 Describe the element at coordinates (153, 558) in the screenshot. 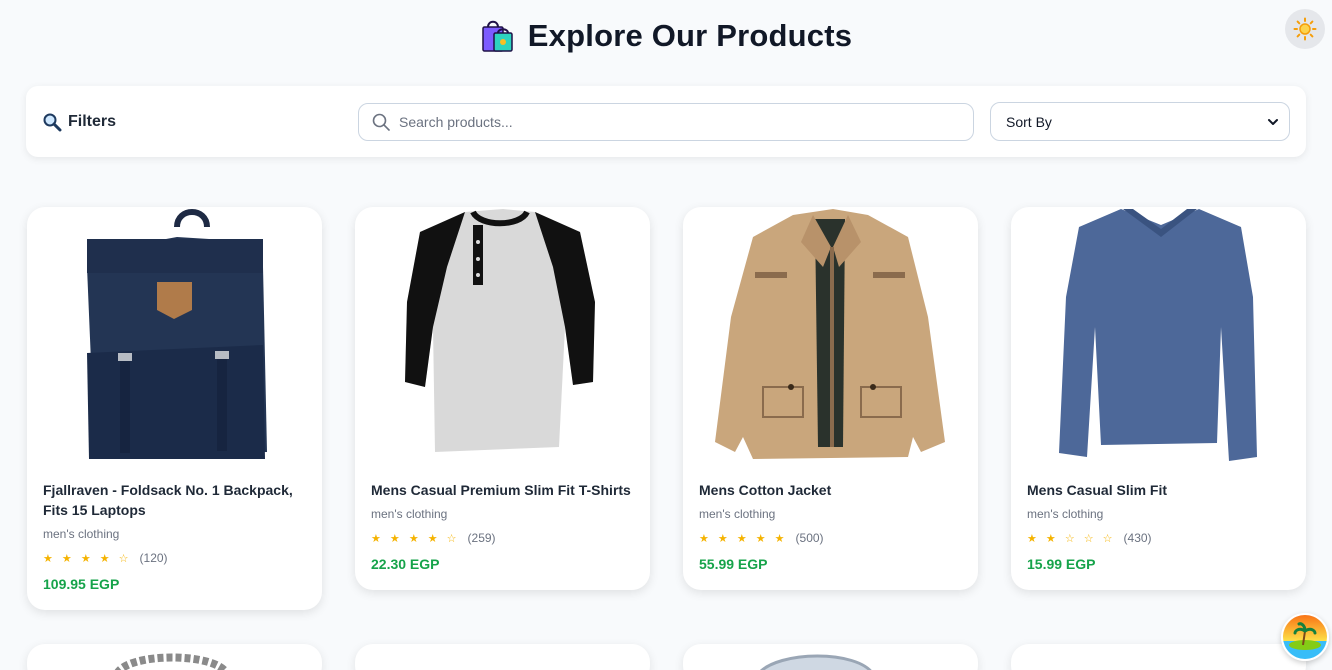

I see `rating-count: (120)` at that location.